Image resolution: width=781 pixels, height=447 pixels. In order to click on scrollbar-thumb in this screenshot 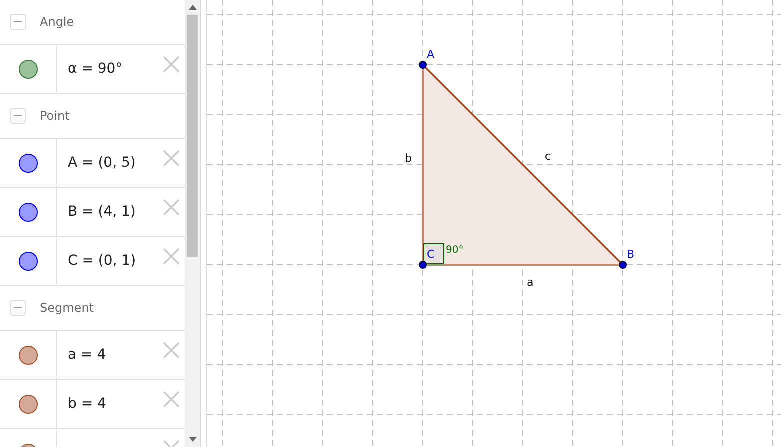, I will do `click(192, 136)`.